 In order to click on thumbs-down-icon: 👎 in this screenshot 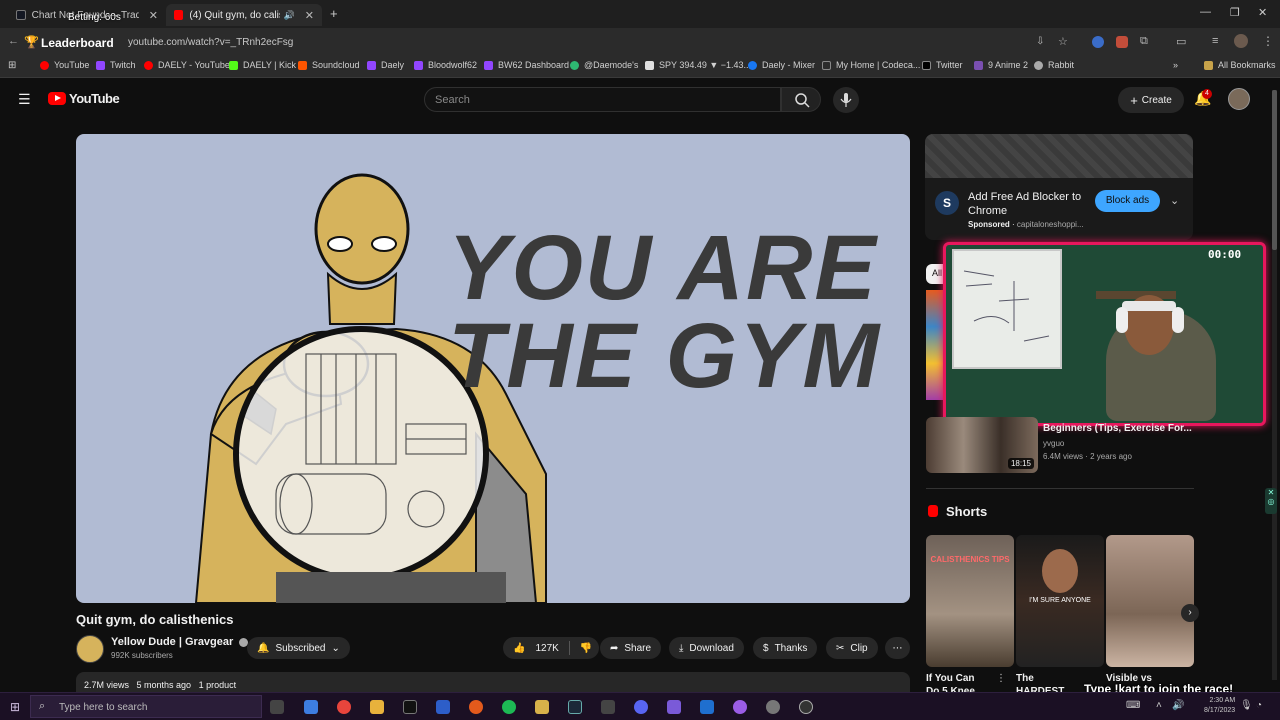, I will do `click(586, 648)`.